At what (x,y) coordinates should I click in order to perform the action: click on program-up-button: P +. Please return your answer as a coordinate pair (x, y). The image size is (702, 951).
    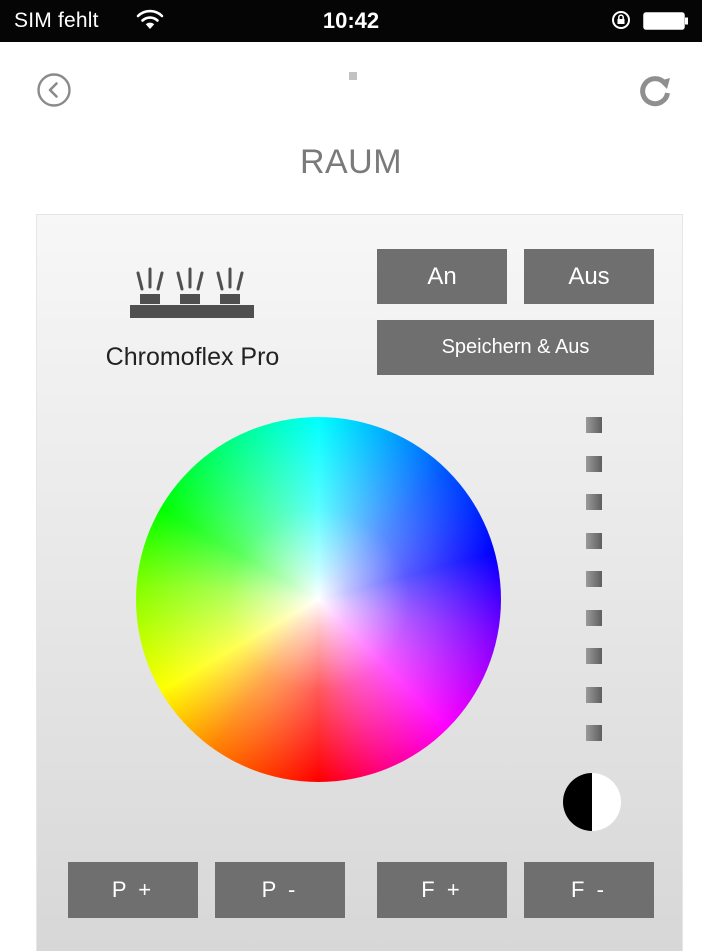
    Looking at the image, I should click on (133, 890).